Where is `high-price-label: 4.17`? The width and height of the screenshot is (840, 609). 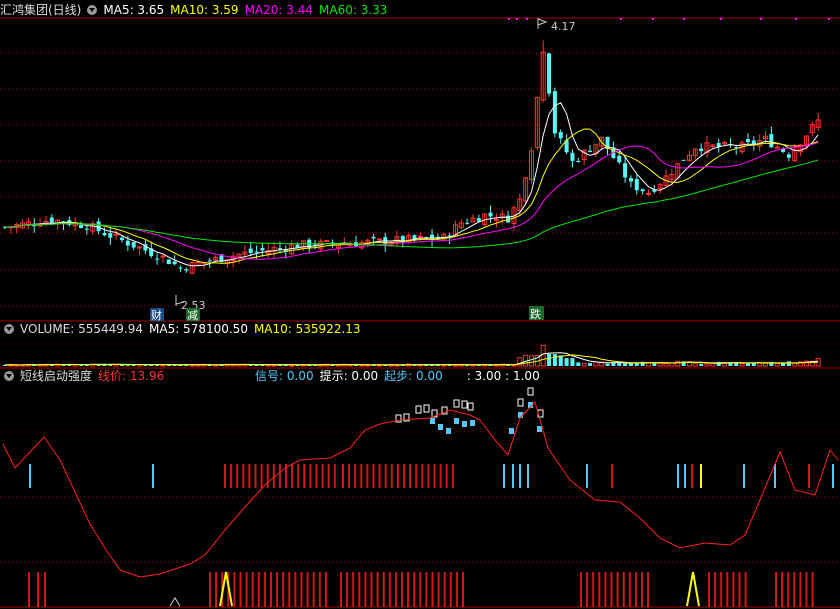
high-price-label: 4.17 is located at coordinates (563, 26).